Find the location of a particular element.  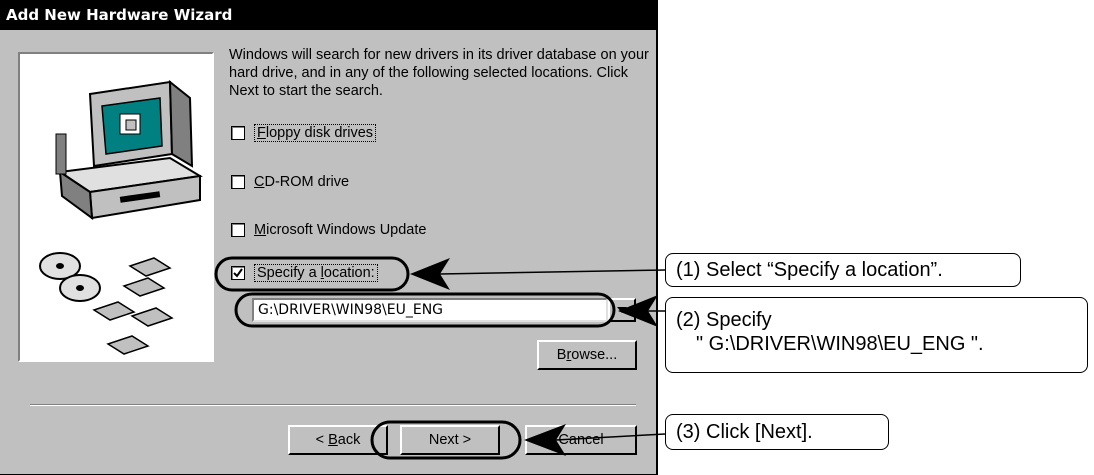

wizard-illustration is located at coordinates (116, 207).